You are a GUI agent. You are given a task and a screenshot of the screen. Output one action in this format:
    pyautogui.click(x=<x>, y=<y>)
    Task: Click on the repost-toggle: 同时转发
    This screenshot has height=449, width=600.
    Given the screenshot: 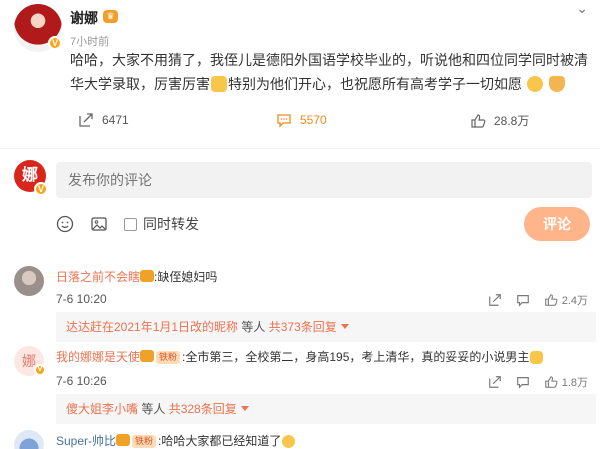 What is the action you would take?
    pyautogui.click(x=161, y=224)
    